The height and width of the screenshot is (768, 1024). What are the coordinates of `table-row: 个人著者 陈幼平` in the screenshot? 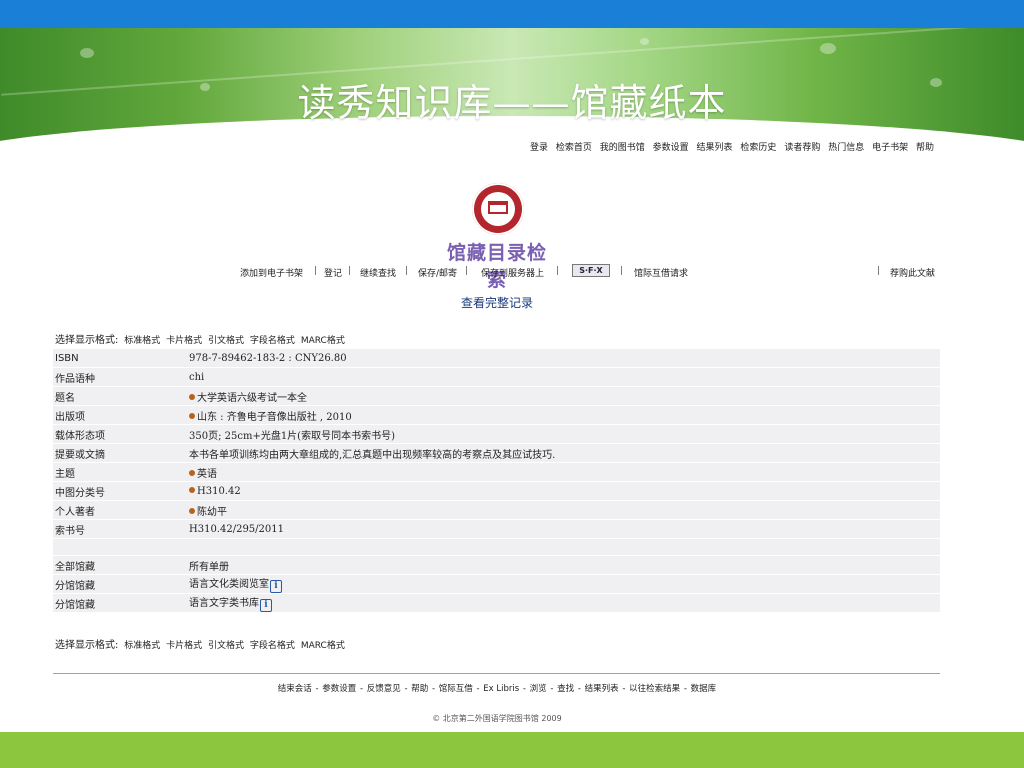 It's located at (496, 510).